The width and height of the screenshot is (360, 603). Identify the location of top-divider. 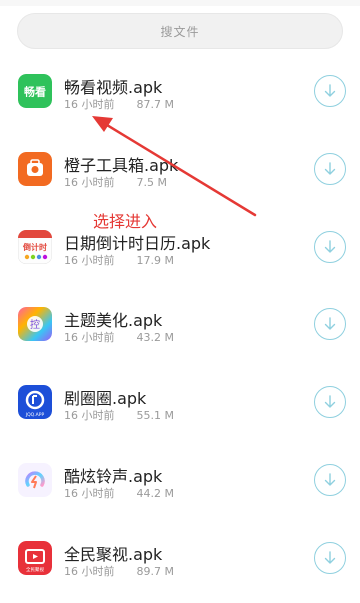
(180, 3).